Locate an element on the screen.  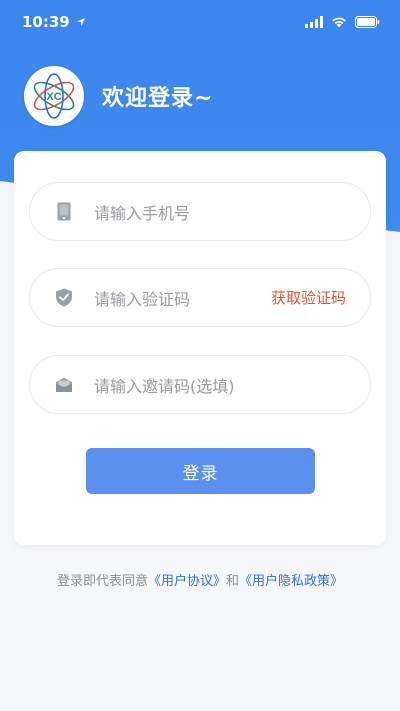
battery-icon is located at coordinates (367, 22).